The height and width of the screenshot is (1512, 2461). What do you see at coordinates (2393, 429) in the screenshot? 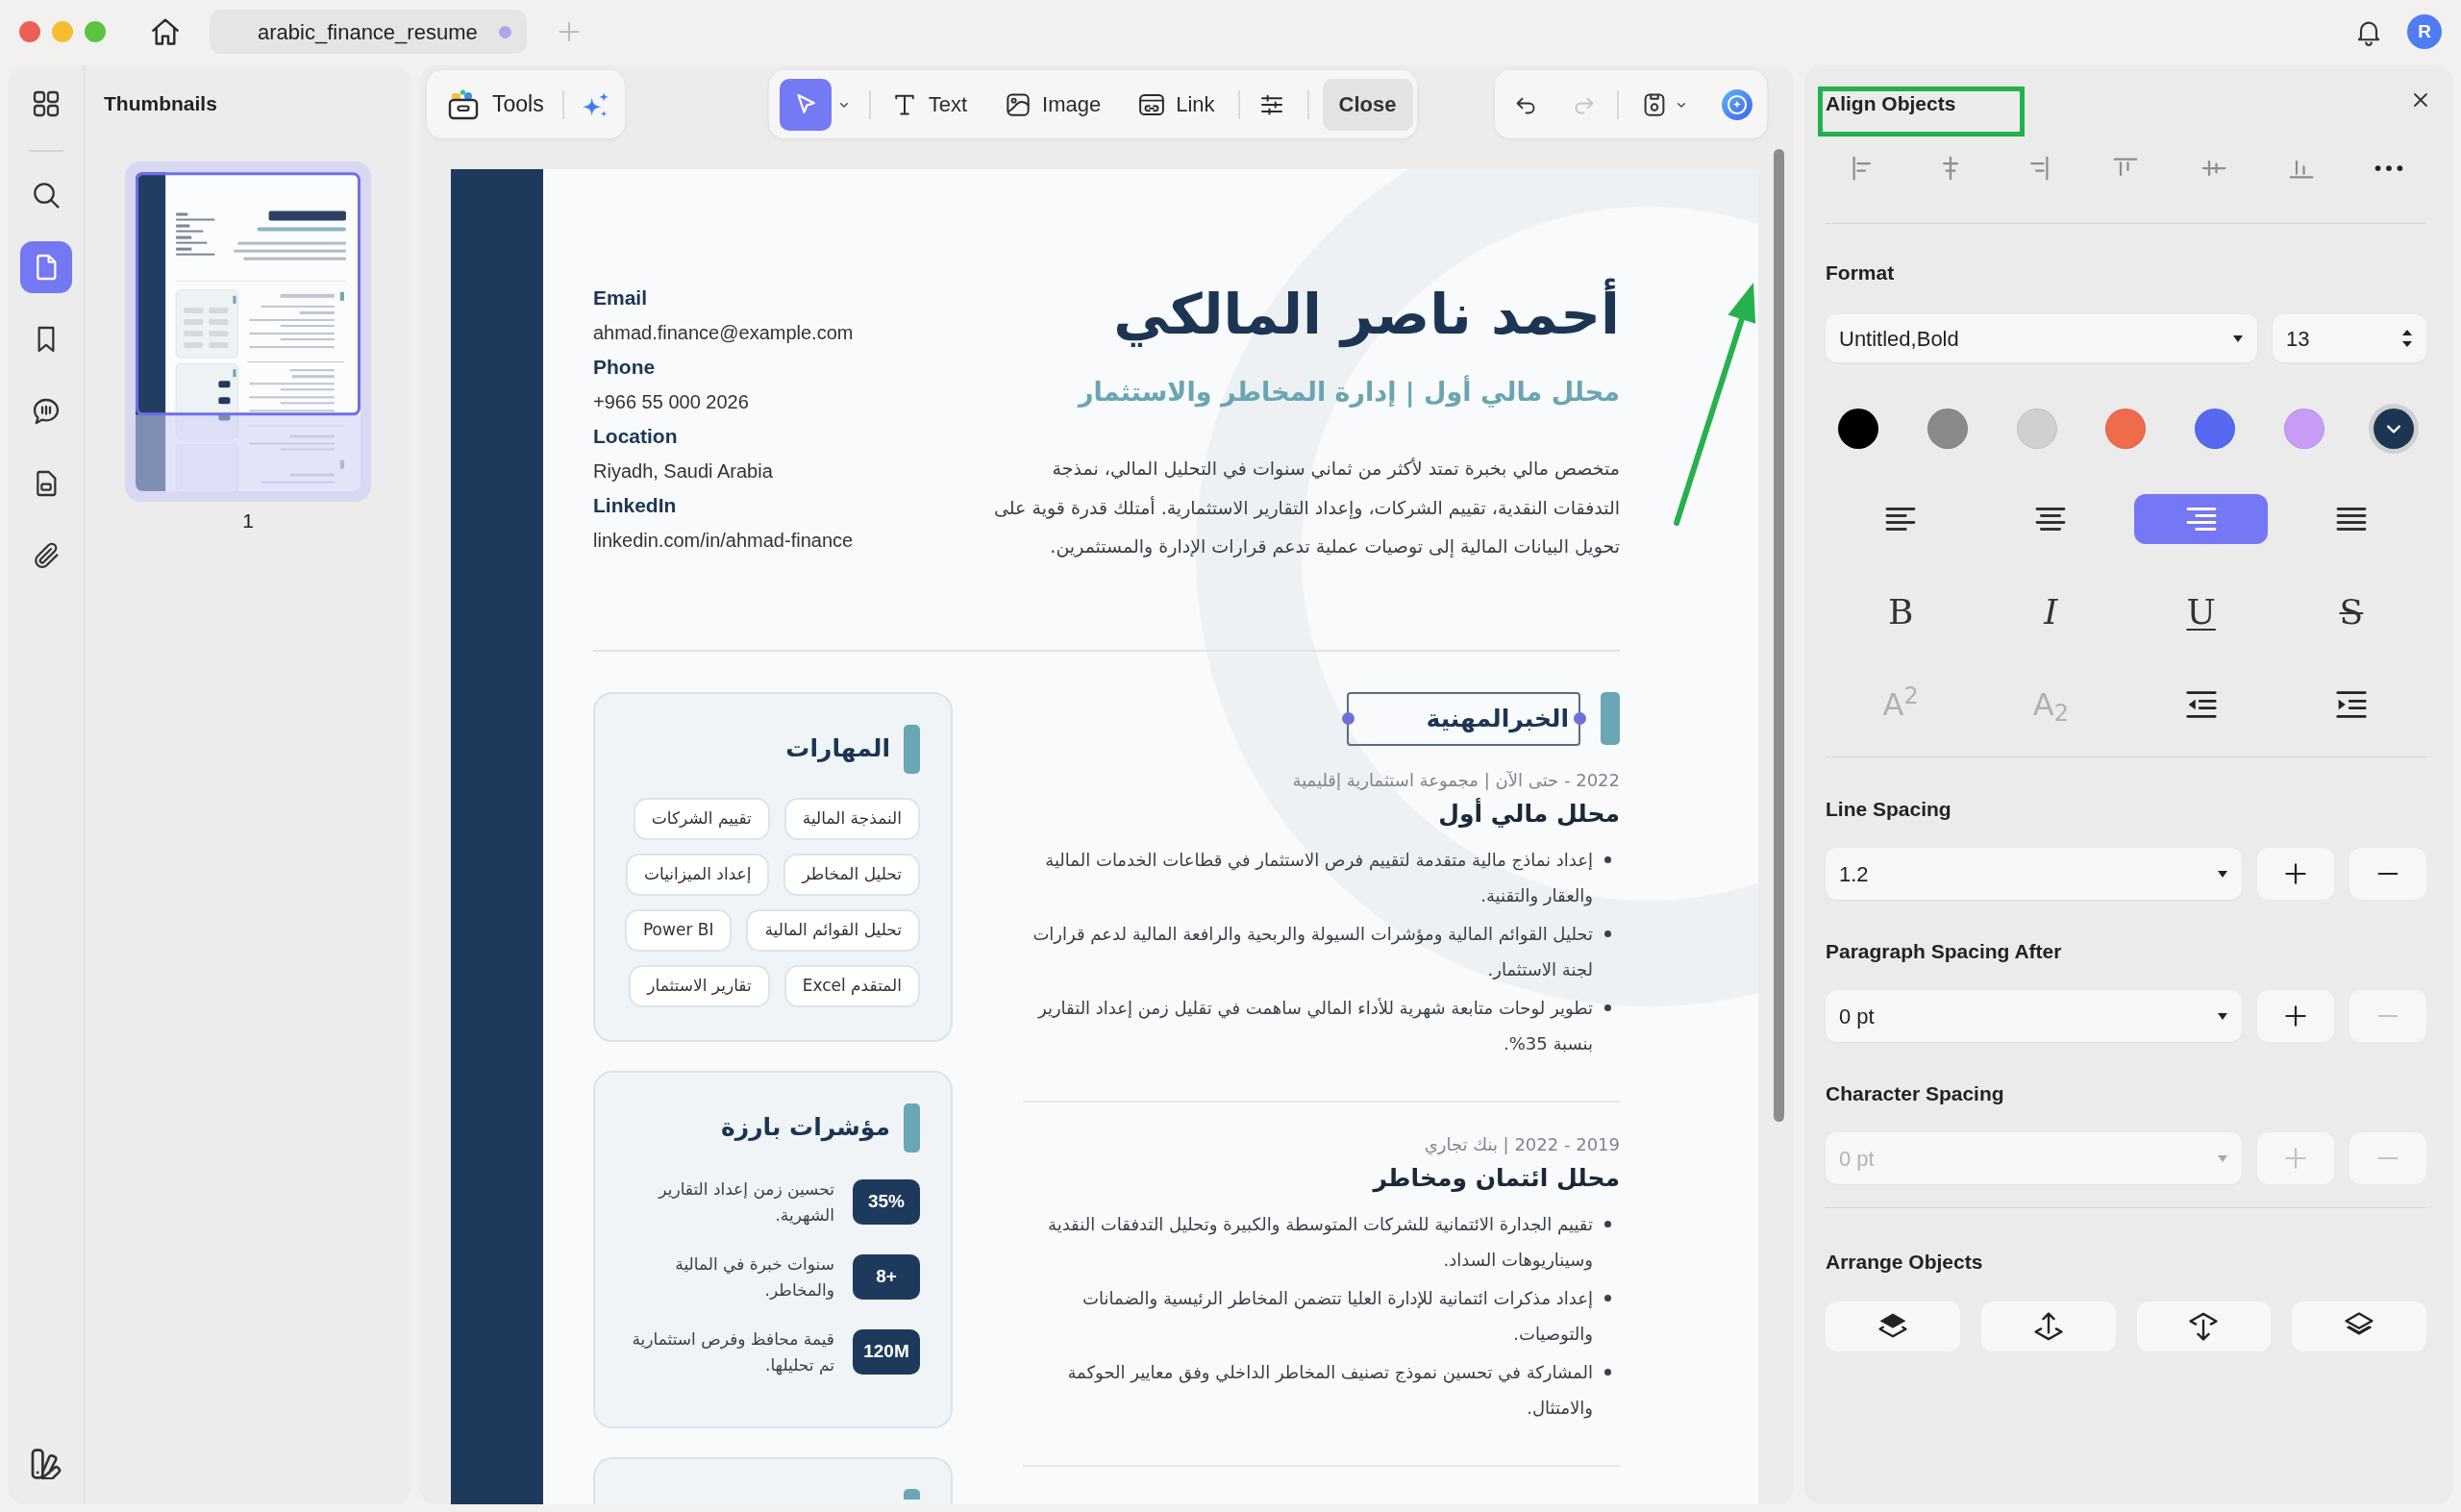
I see `chevron-down-icon` at bounding box center [2393, 429].